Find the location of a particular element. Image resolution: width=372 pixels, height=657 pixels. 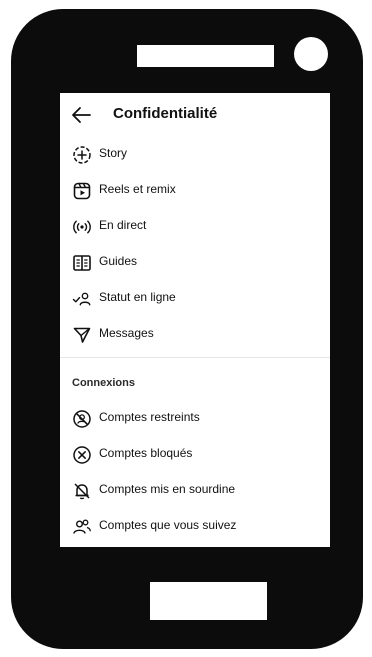

menu-item-muted-accounts: Comptes mis en sourdine is located at coordinates (195, 491).